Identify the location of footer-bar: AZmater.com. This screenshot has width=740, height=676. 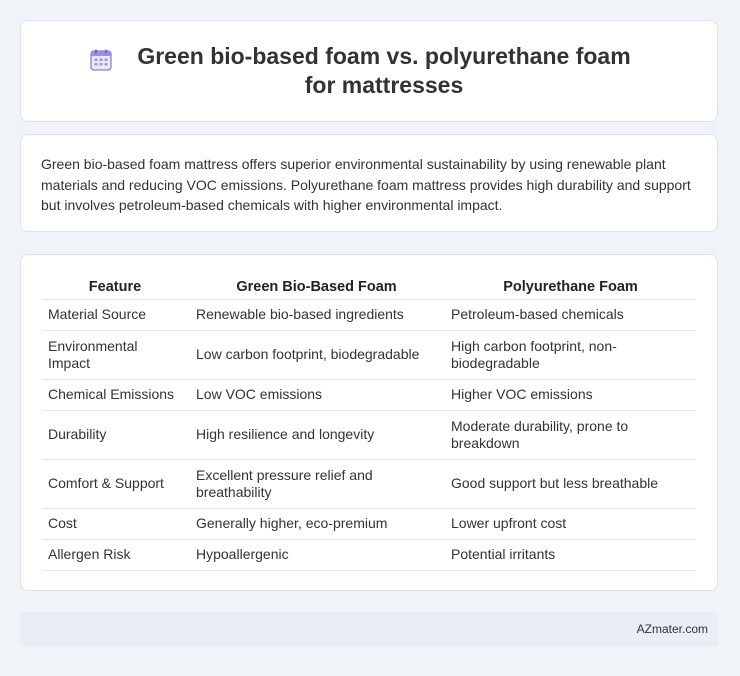
(369, 629).